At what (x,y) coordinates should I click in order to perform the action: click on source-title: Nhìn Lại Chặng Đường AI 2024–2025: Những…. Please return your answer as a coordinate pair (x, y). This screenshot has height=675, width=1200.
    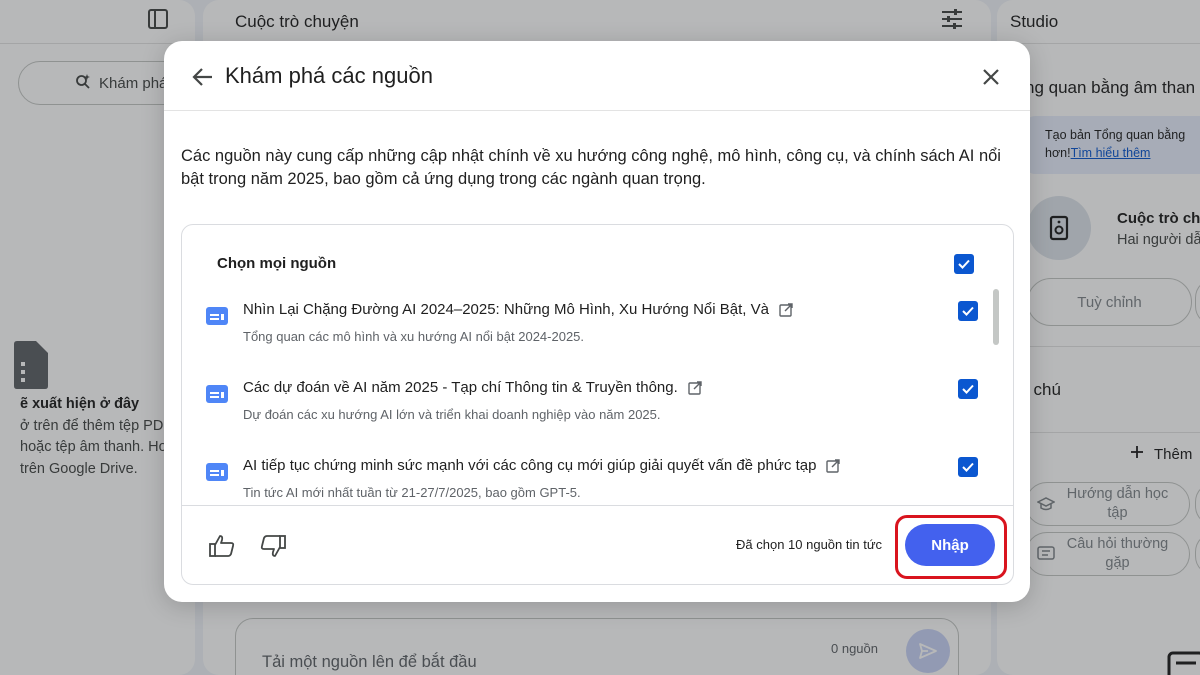
    Looking at the image, I should click on (520, 311).